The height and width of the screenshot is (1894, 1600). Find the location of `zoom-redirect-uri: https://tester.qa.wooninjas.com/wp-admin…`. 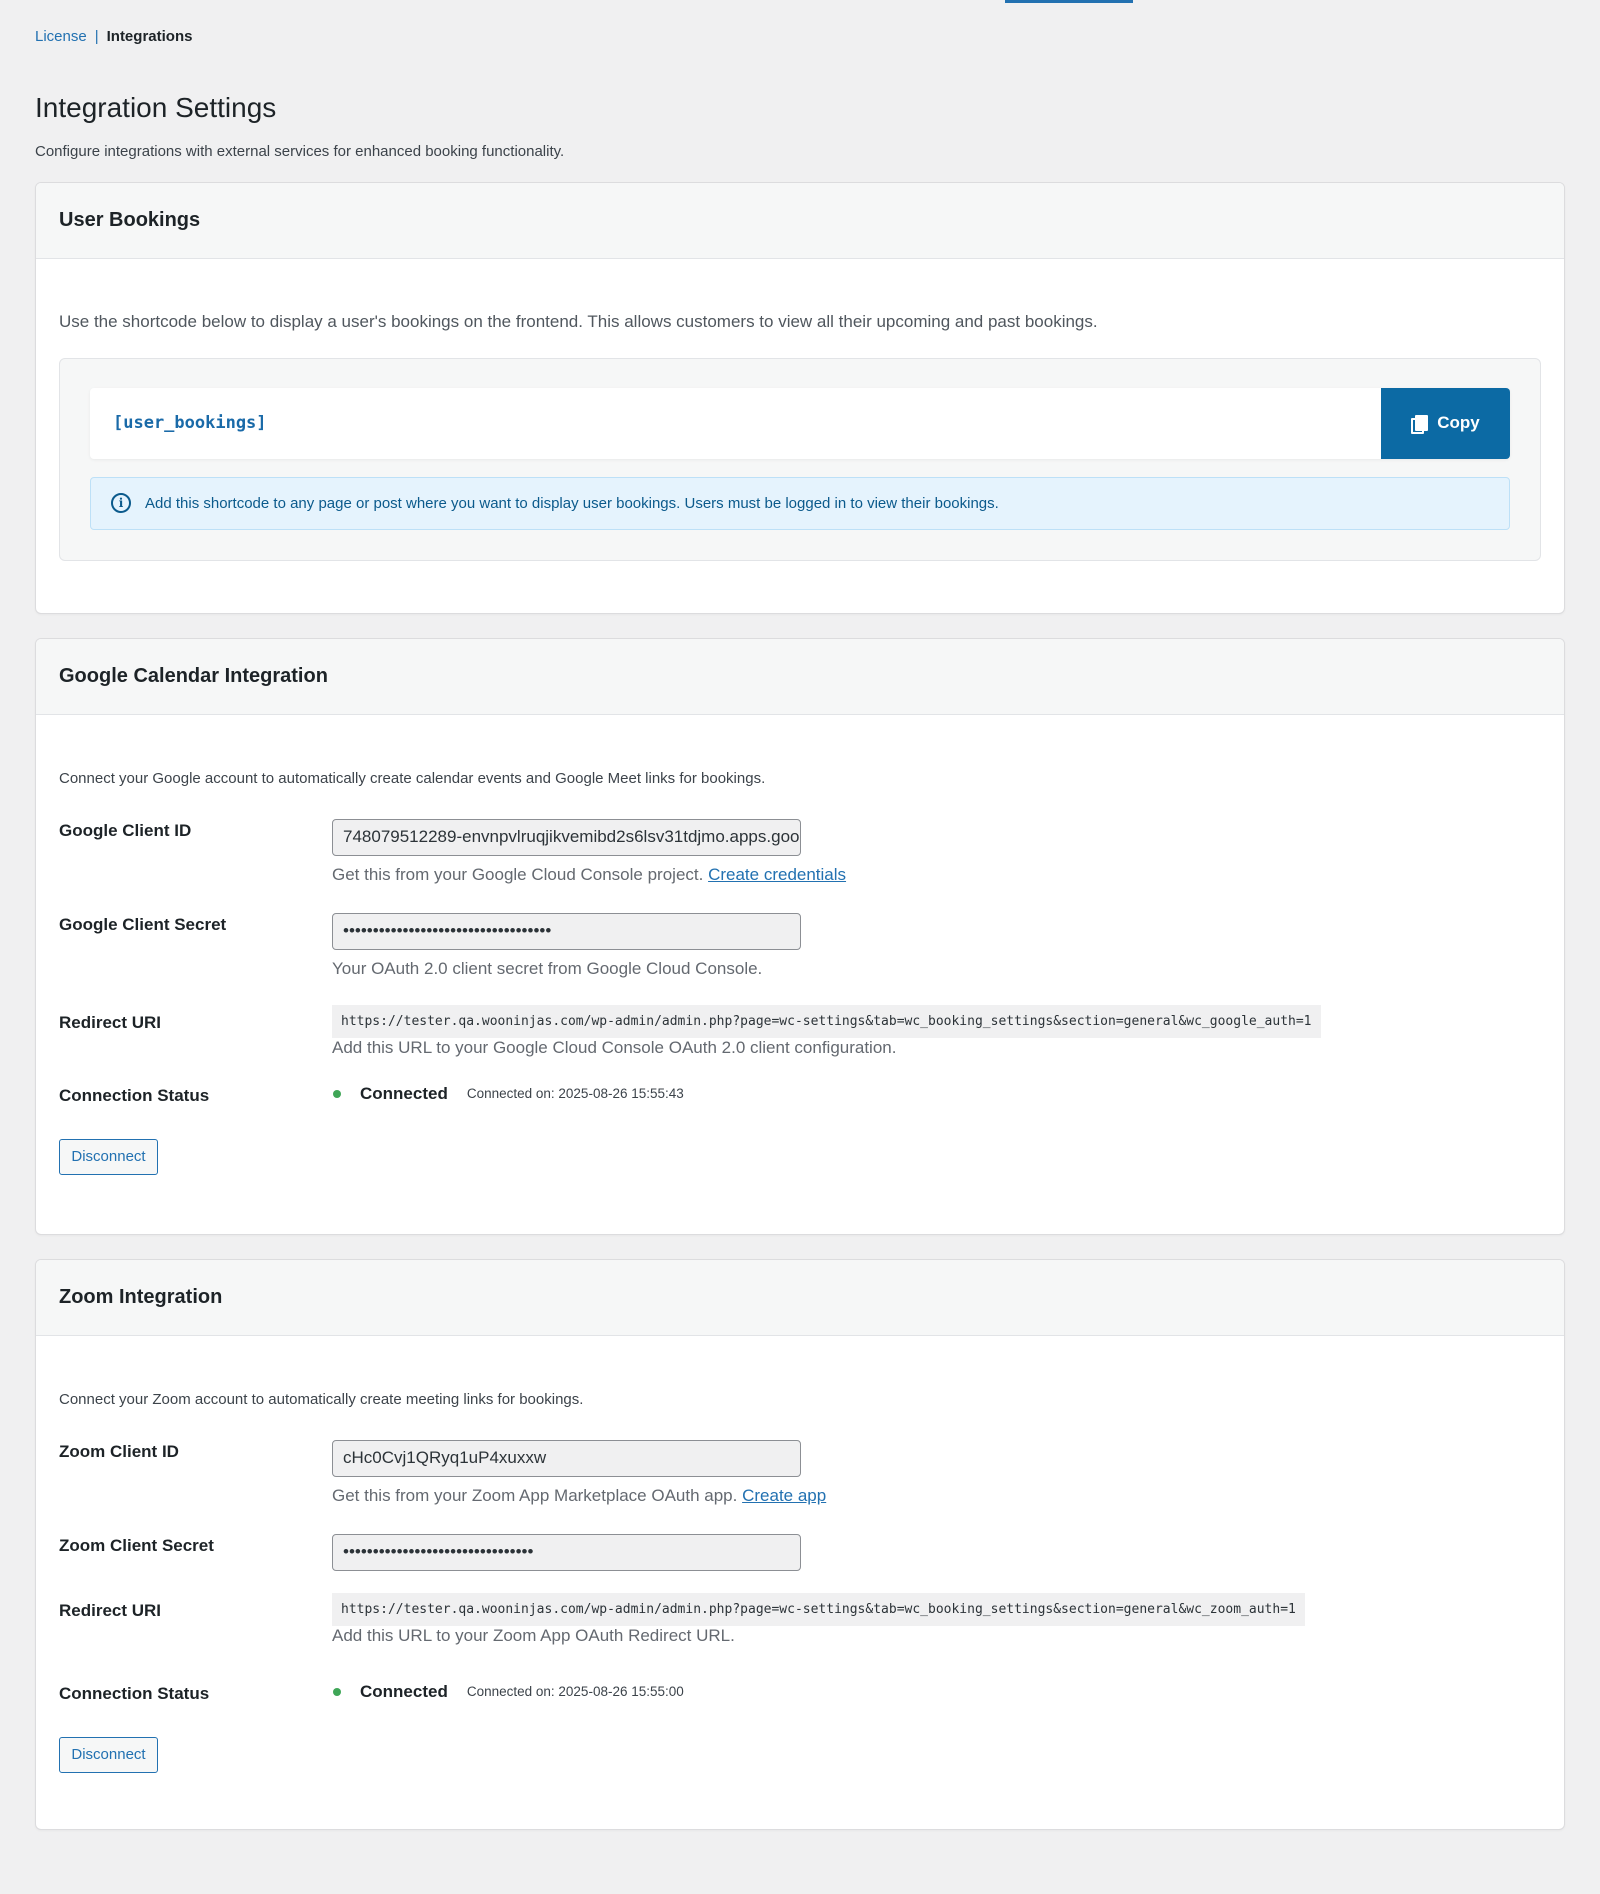

zoom-redirect-uri: https://tester.qa.wooninjas.com/wp-admin… is located at coordinates (818, 1609).